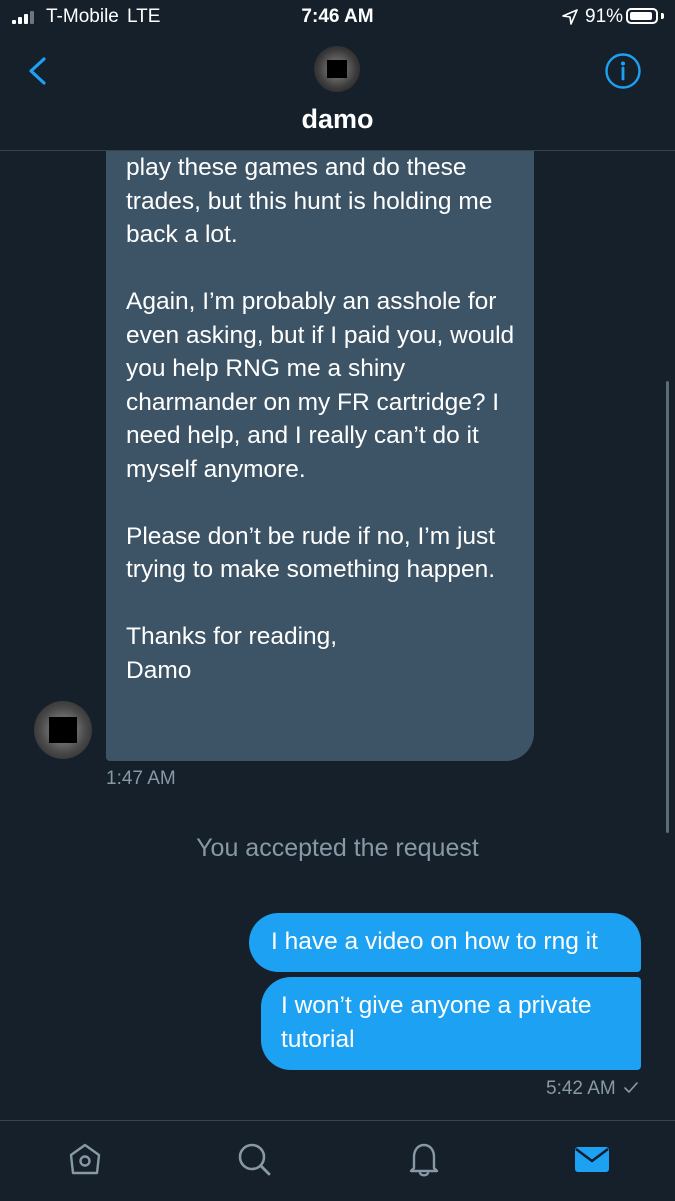  What do you see at coordinates (337, 848) in the screenshot?
I see `request-accepted-note: You accepted the request` at bounding box center [337, 848].